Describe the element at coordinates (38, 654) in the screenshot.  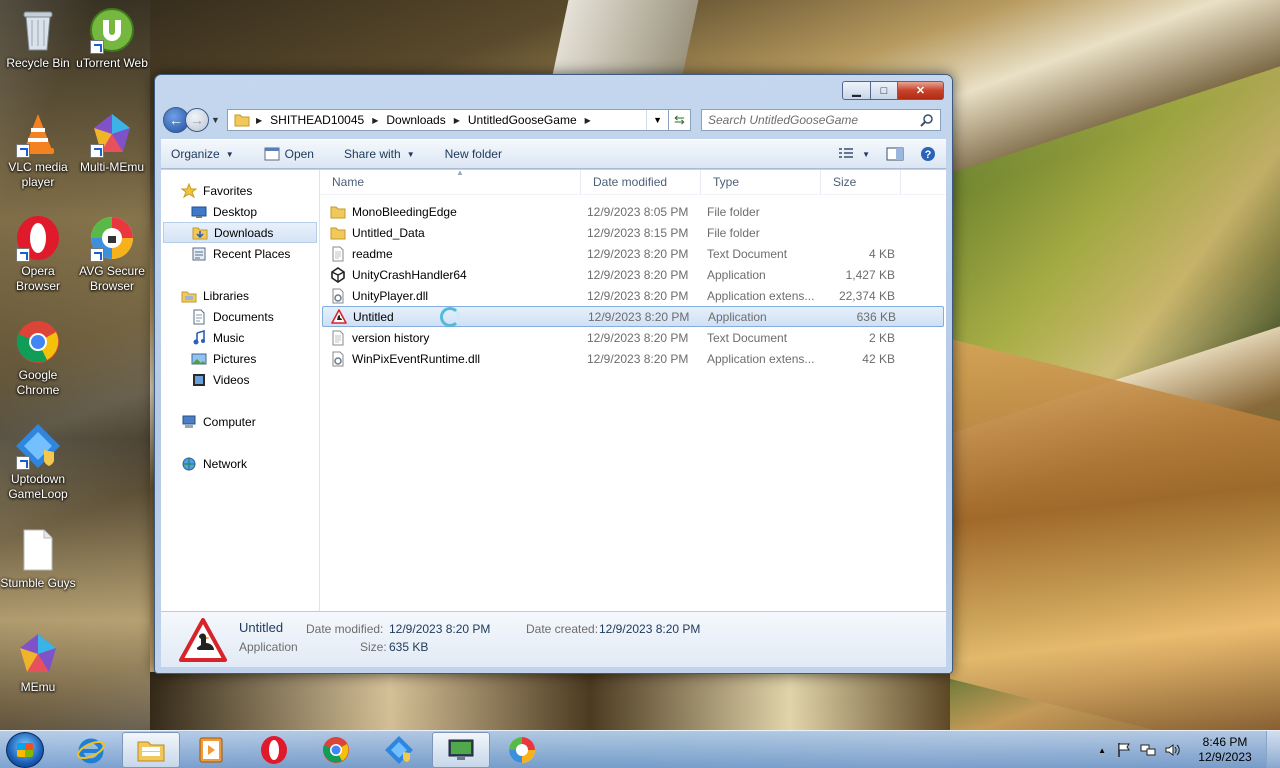
I see `memu-icon` at that location.